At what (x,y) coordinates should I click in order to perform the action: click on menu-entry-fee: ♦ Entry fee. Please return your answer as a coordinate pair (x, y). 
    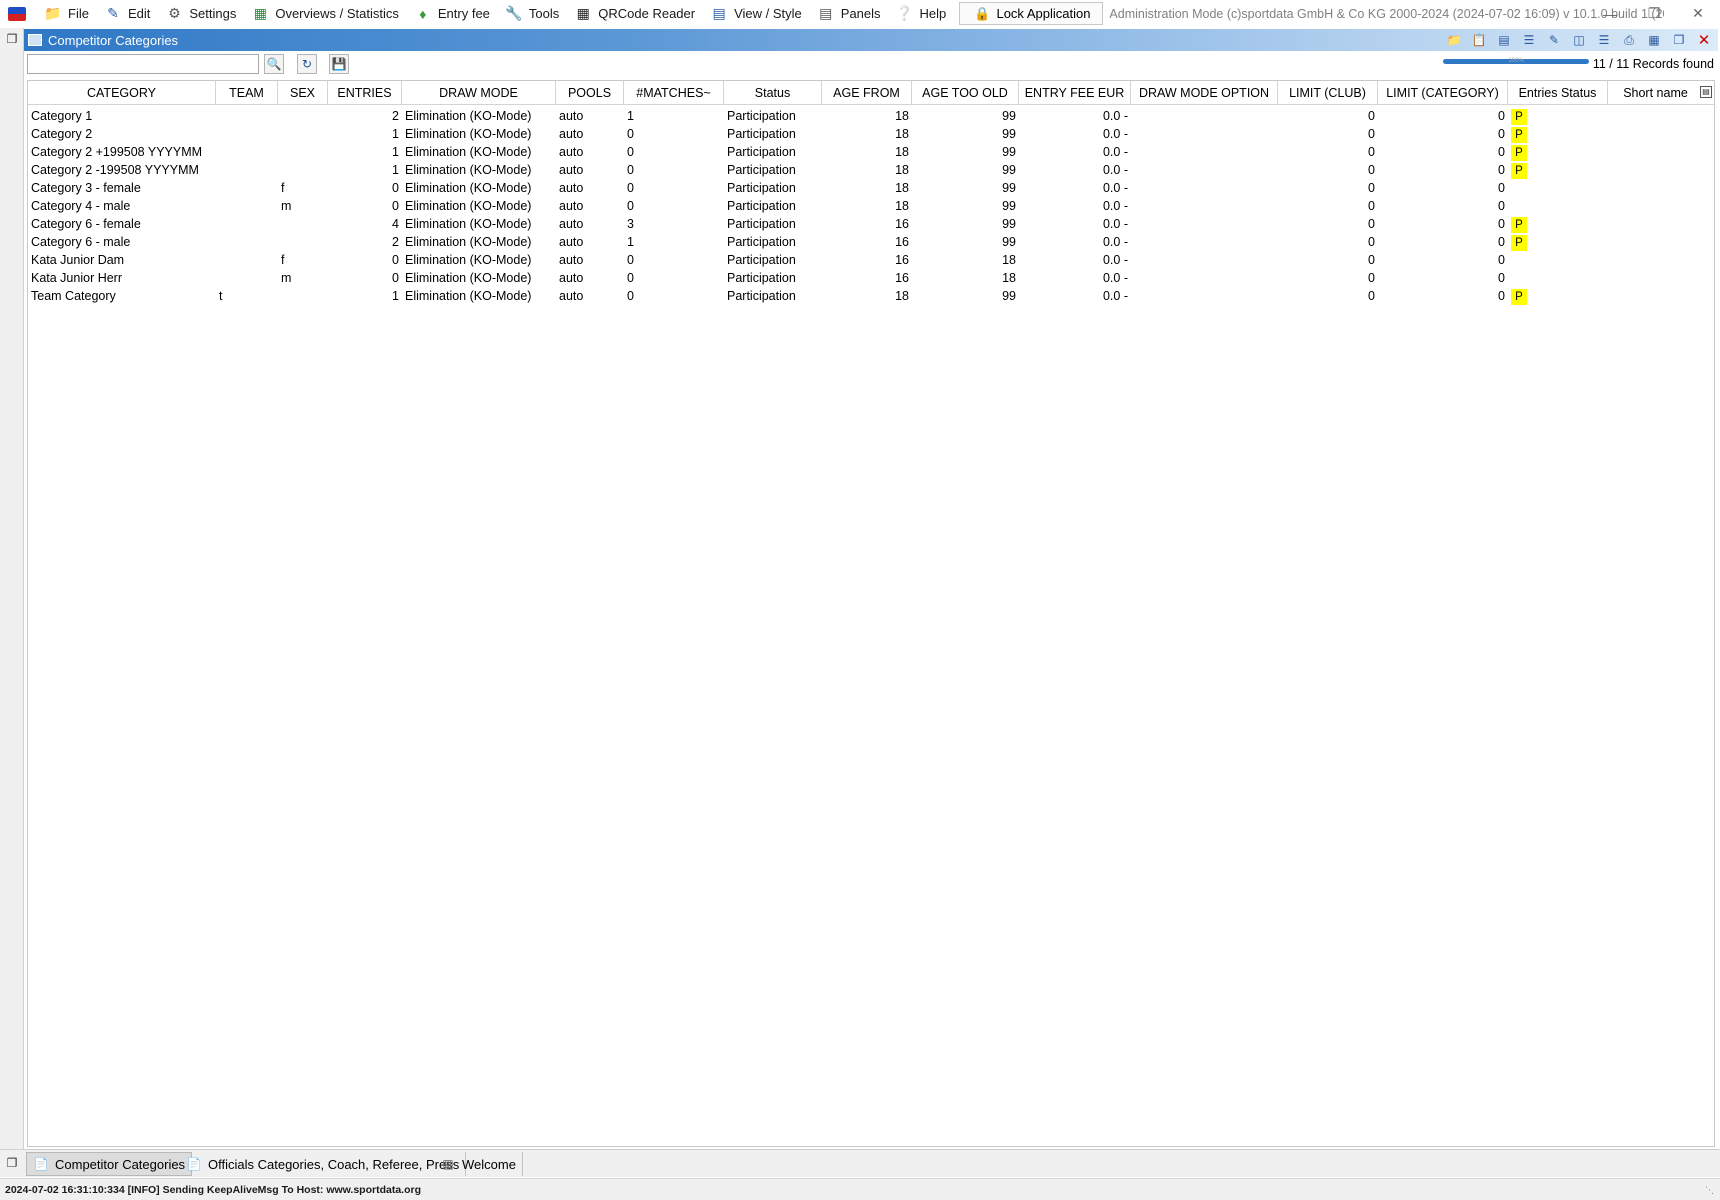
    Looking at the image, I should click on (452, 13).